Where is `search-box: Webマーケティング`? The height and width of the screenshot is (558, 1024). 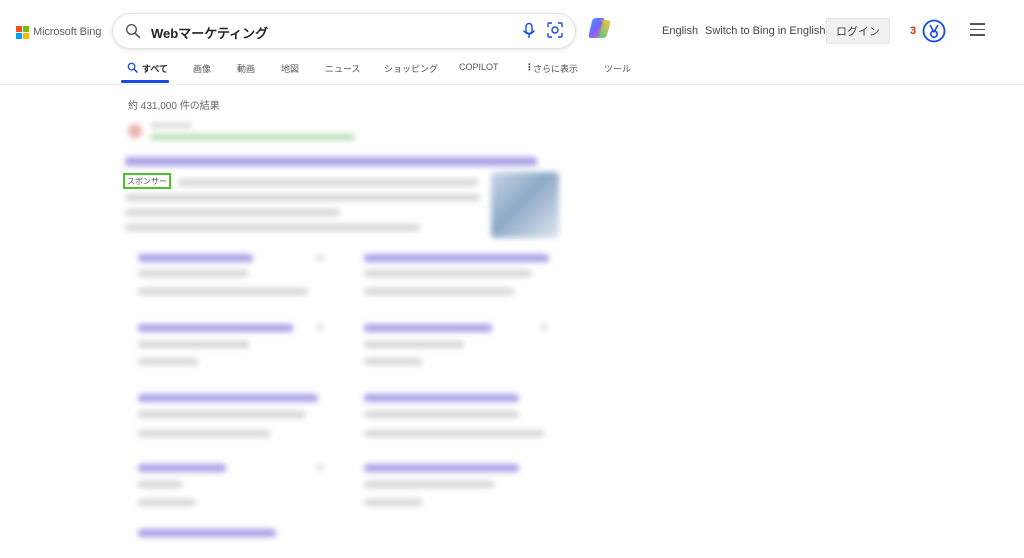
search-box: Webマーケティング is located at coordinates (344, 31).